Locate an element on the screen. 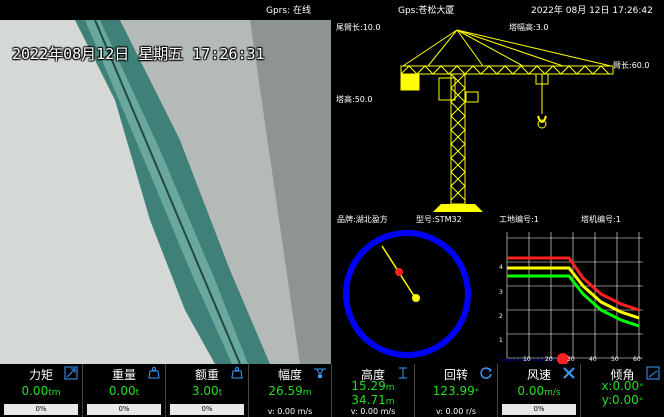 Image resolution: width=664 pixels, height=417 pixels. rotation-dial is located at coordinates (407, 294).